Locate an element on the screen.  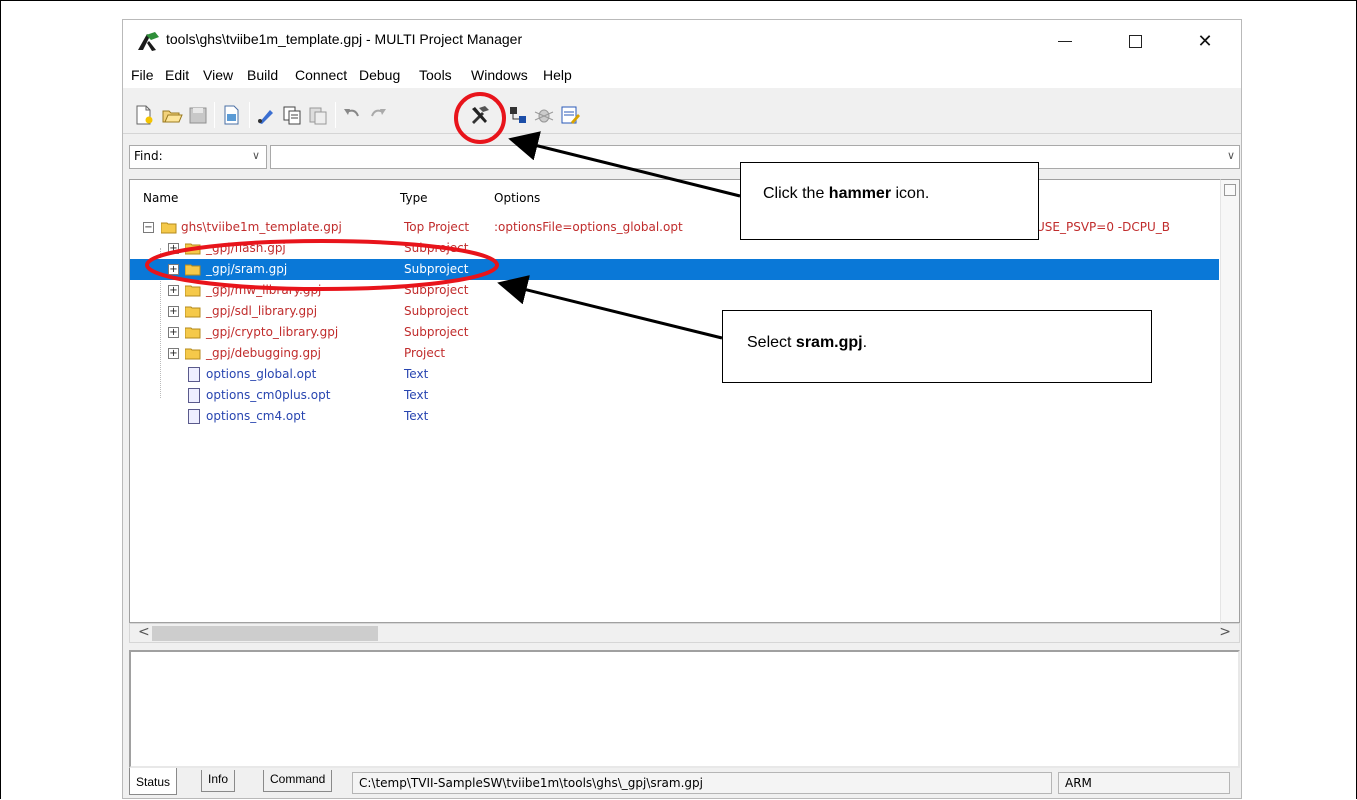
scroll-left-icon: < is located at coordinates (144, 632).